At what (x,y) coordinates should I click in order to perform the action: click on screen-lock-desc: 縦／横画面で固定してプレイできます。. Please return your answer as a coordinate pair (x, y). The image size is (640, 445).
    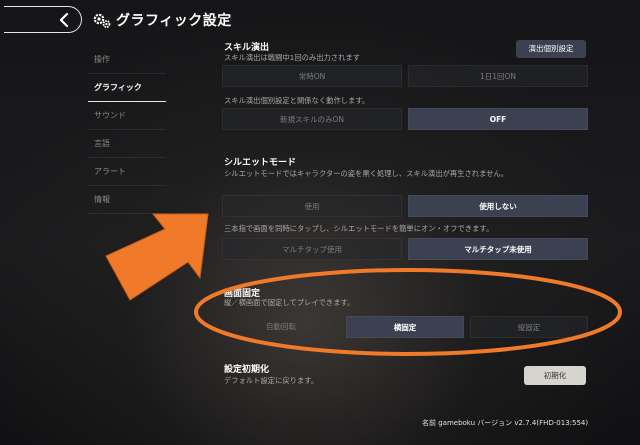
    Looking at the image, I should click on (289, 302).